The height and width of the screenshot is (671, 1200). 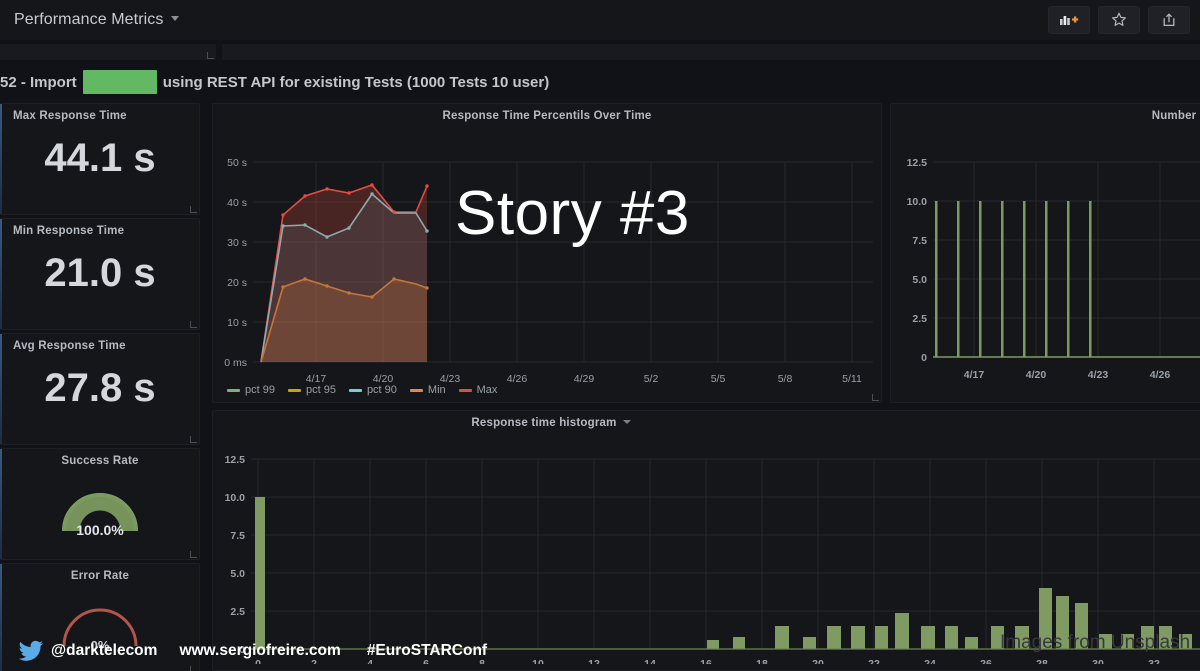 I want to click on redacted-block, so click(x=119, y=82).